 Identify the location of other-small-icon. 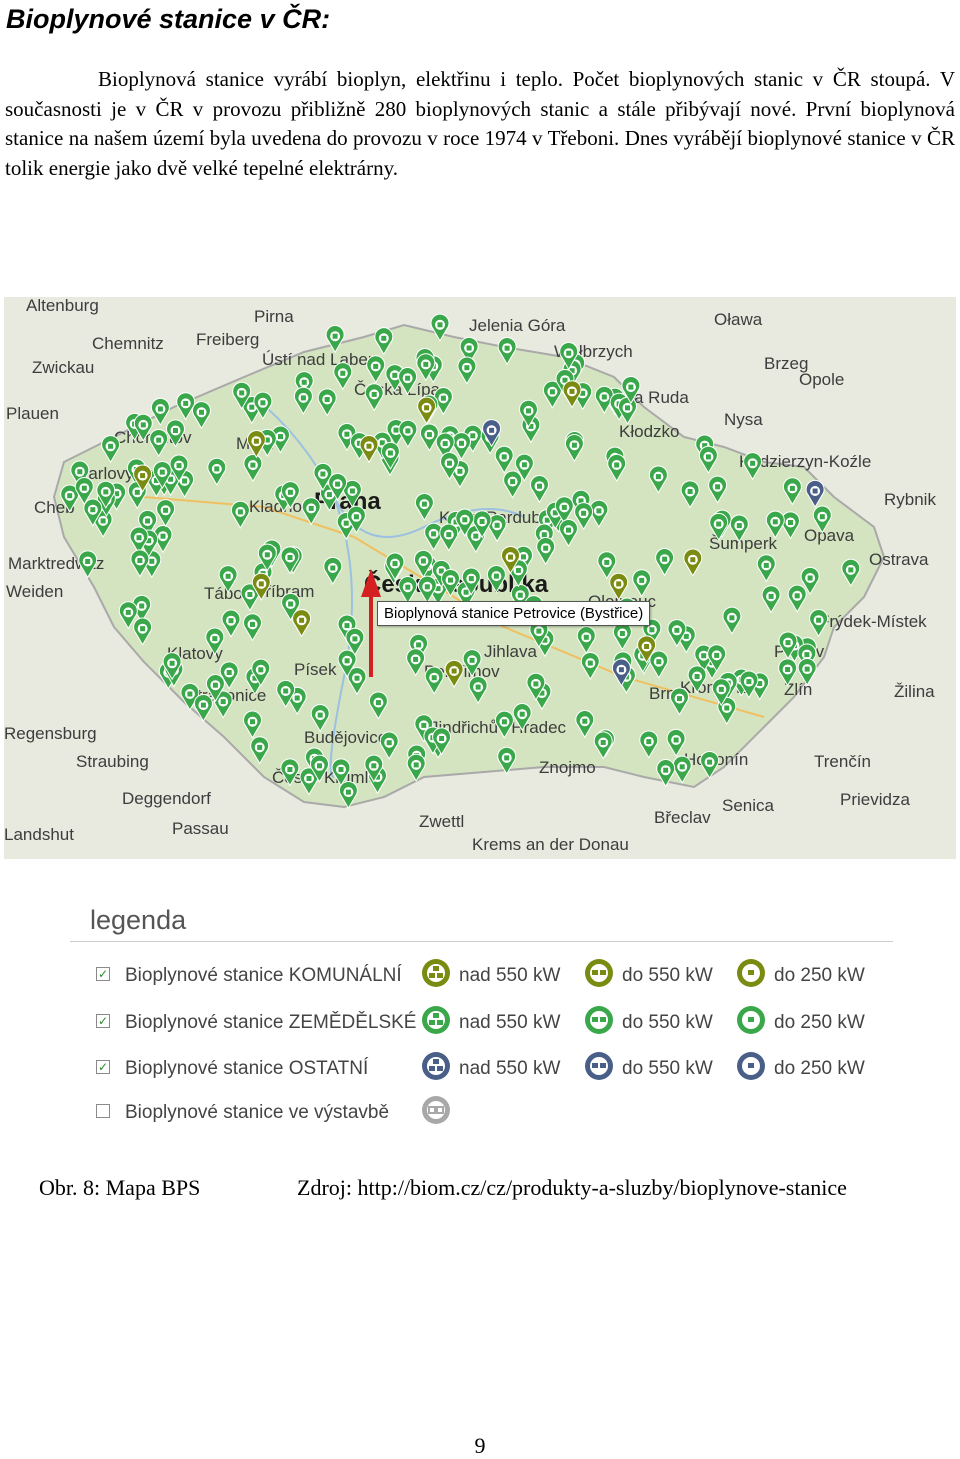
(751, 1066).